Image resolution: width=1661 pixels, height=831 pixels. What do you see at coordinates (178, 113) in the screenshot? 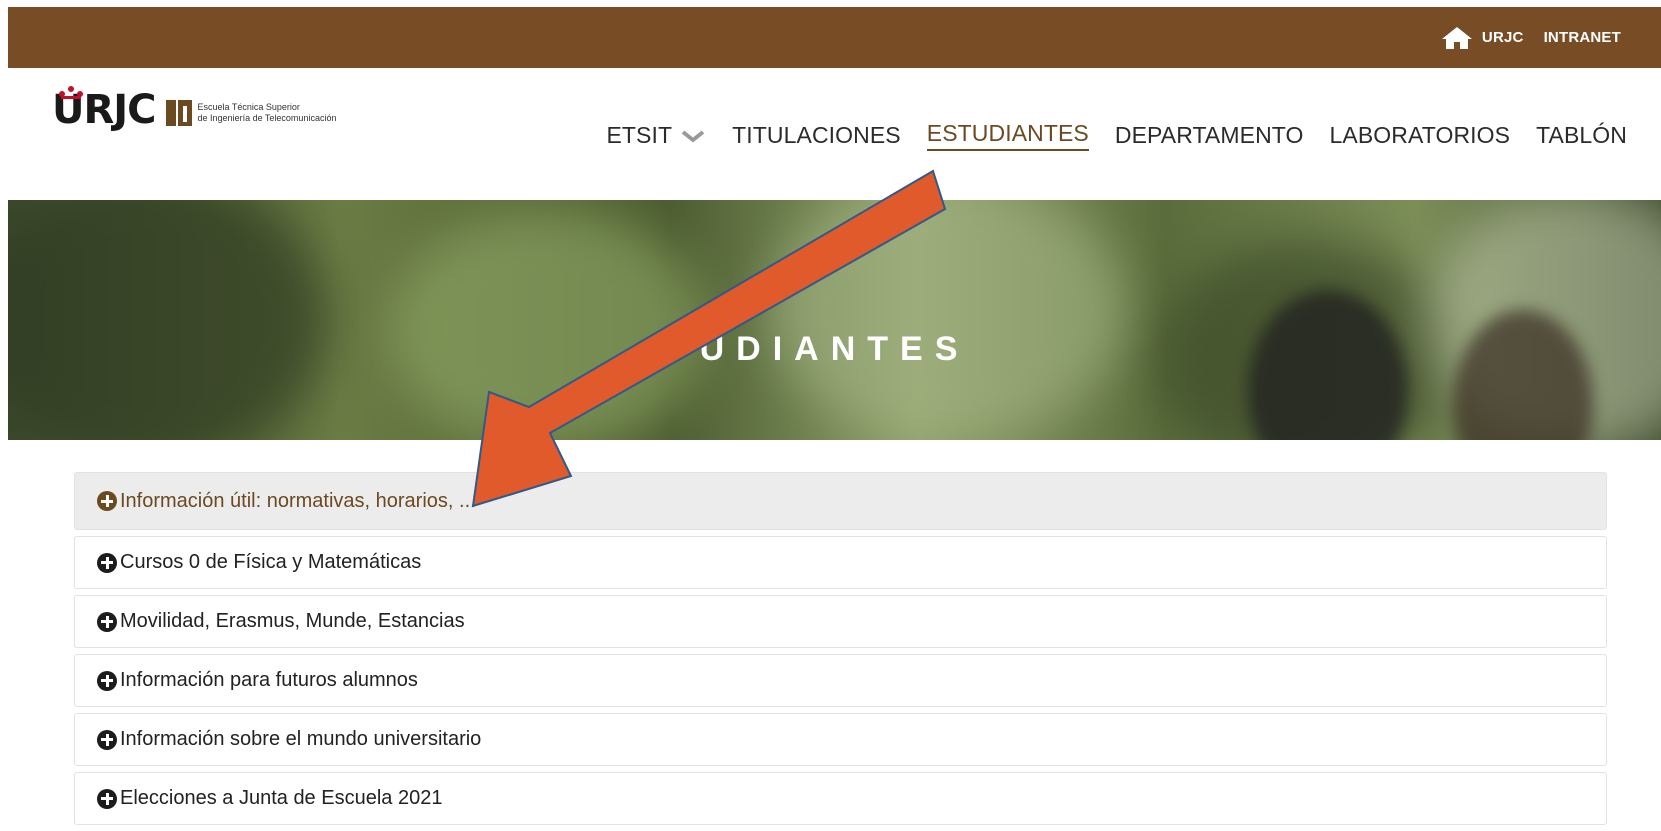
I see `etsit-logo-icon` at bounding box center [178, 113].